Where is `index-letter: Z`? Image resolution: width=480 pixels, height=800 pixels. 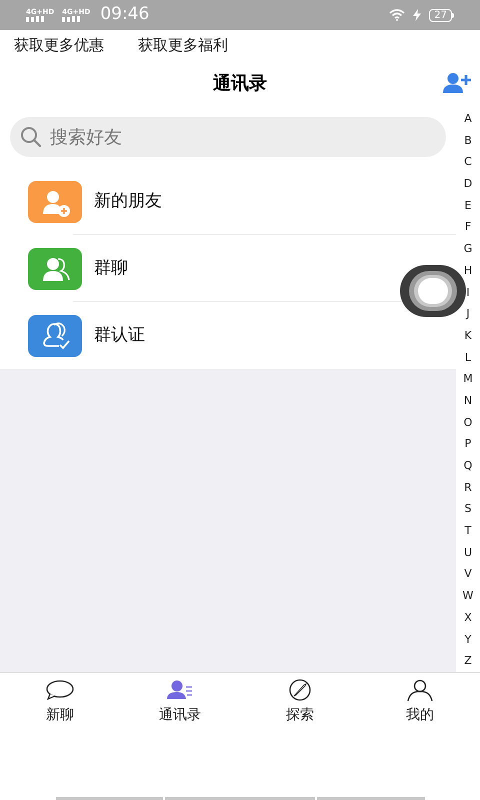
index-letter: Z is located at coordinates (468, 661).